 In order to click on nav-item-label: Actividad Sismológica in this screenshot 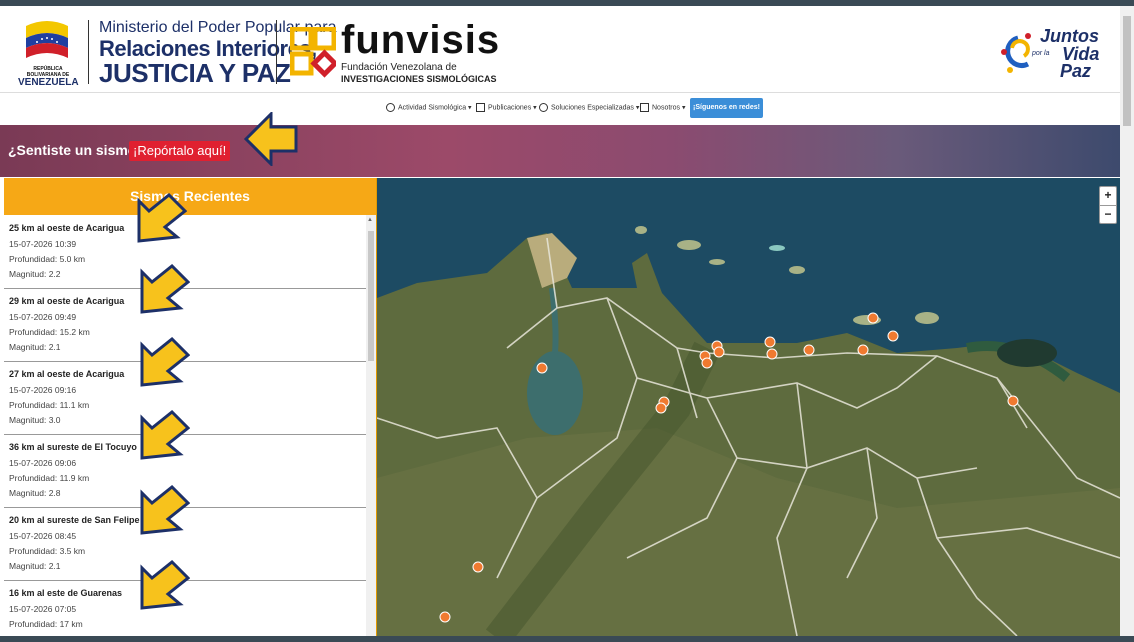, I will do `click(432, 108)`.